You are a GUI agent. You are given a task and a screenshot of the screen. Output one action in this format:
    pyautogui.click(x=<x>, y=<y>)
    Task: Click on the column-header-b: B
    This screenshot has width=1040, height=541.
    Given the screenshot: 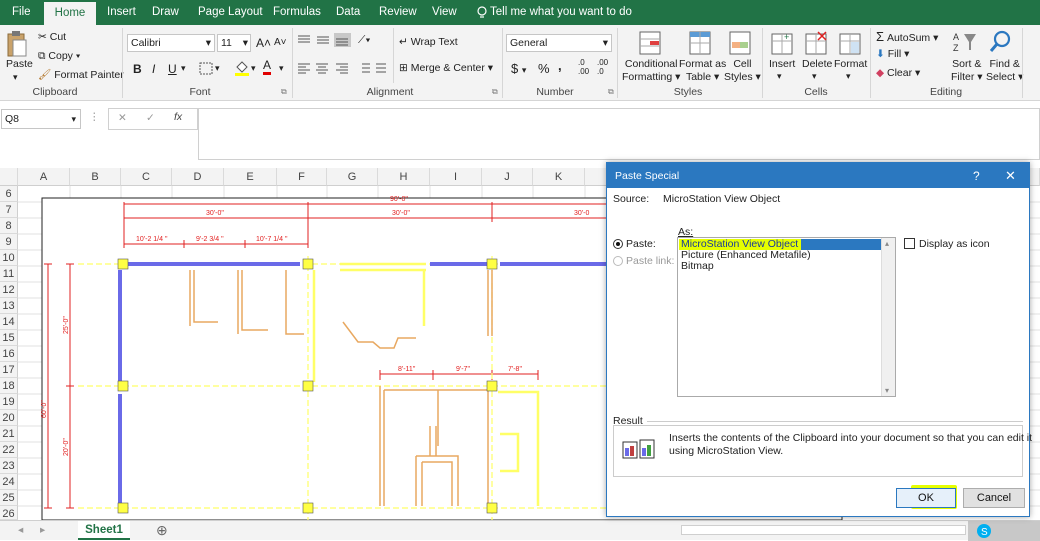 What is the action you would take?
    pyautogui.click(x=95, y=177)
    